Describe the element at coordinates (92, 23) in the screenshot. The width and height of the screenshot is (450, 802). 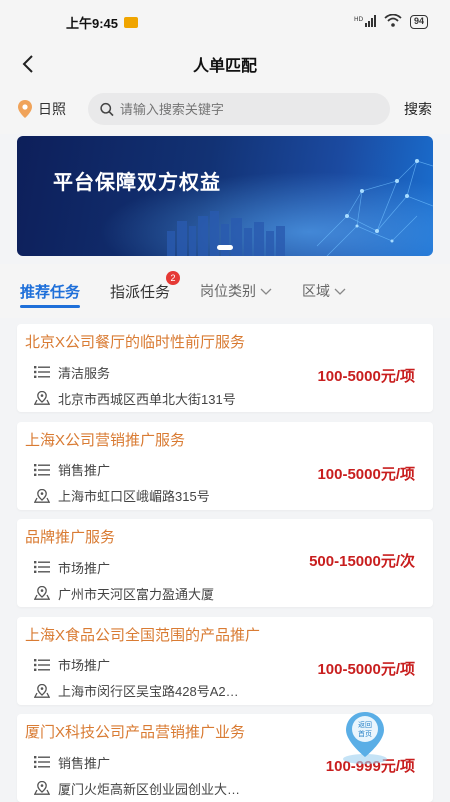
I see `status-time: 上午9:45` at that location.